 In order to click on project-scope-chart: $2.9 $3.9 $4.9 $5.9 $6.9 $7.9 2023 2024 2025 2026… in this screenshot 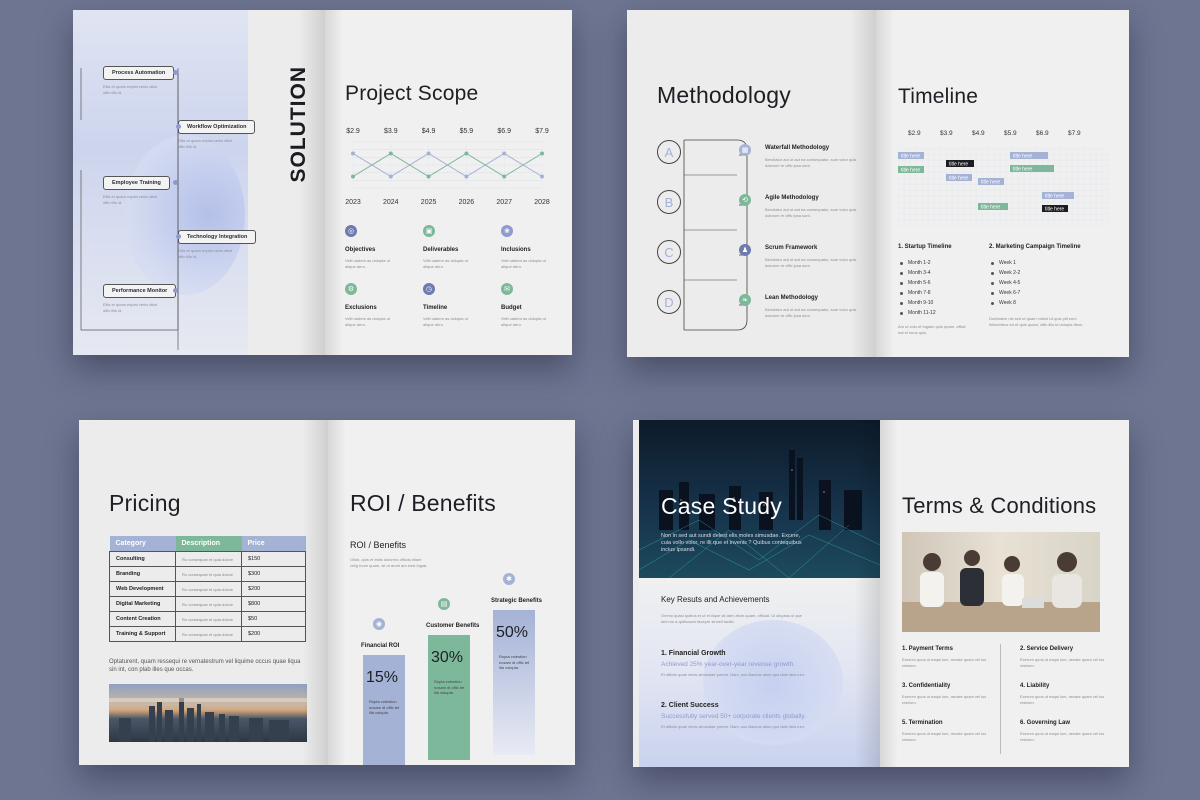, I will do `click(447, 167)`.